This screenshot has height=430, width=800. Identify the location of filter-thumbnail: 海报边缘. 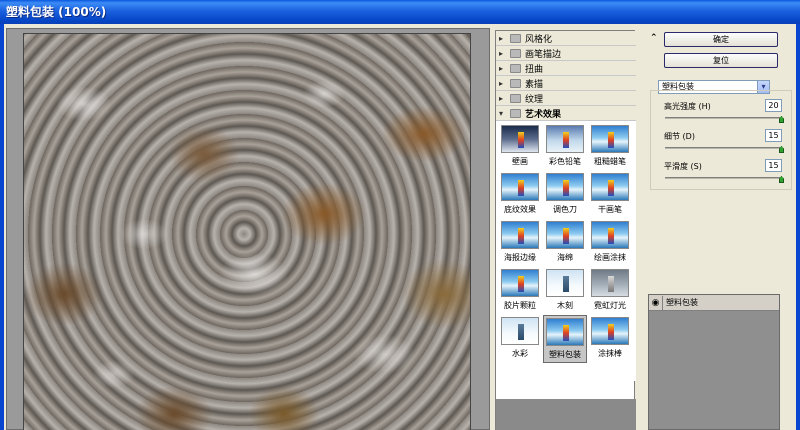
(520, 243).